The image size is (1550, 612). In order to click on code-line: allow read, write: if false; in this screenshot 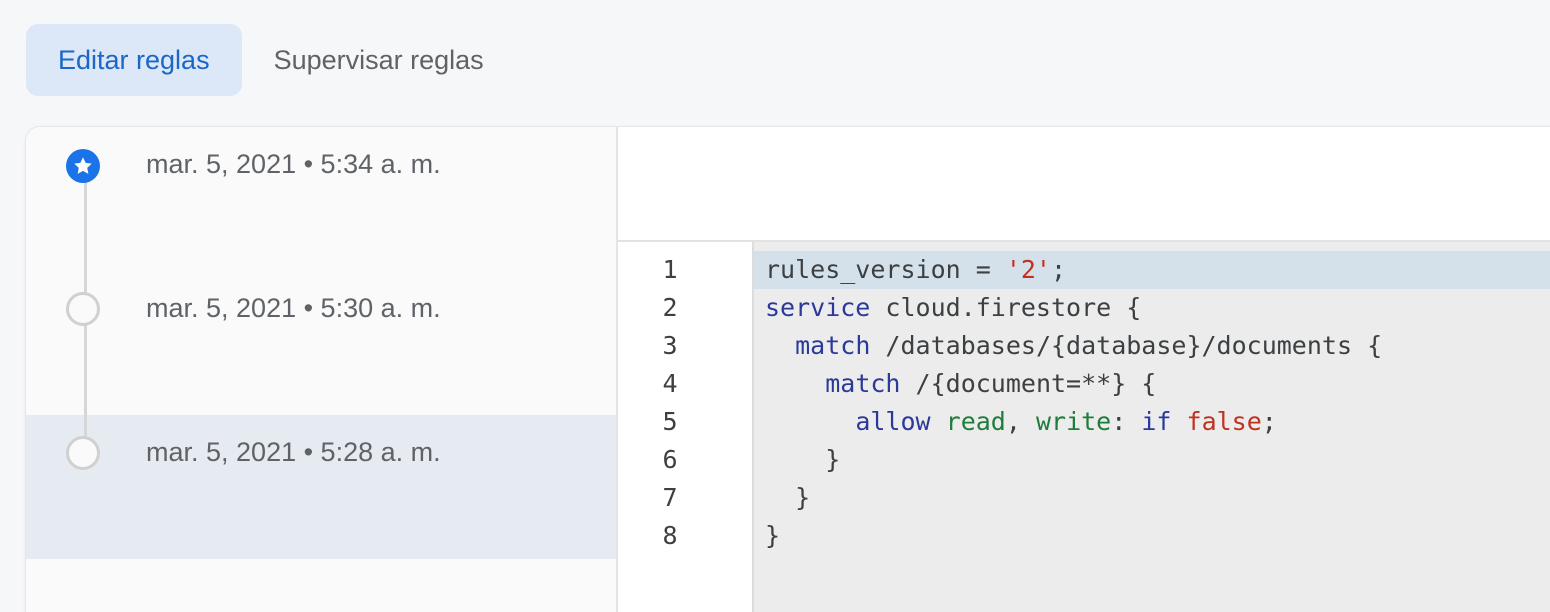, I will do `click(1152, 422)`.